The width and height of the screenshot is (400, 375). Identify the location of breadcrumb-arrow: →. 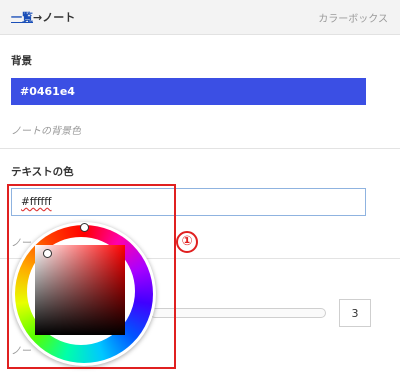
(38, 17).